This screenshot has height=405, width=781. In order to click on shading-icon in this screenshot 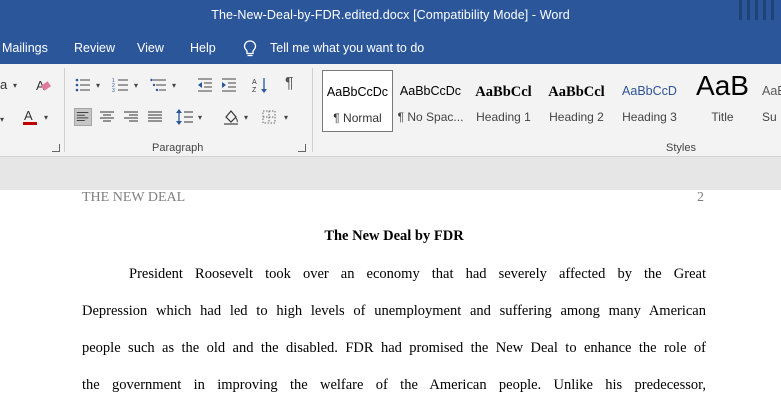, I will do `click(231, 117)`.